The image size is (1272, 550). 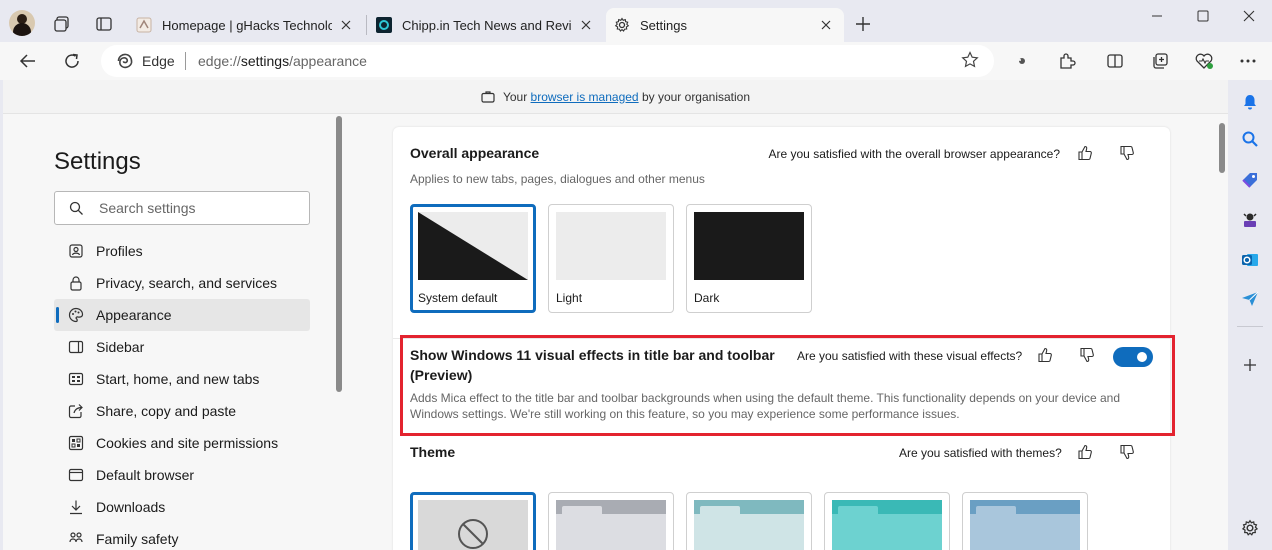 I want to click on edge-sidebar, so click(x=1250, y=315).